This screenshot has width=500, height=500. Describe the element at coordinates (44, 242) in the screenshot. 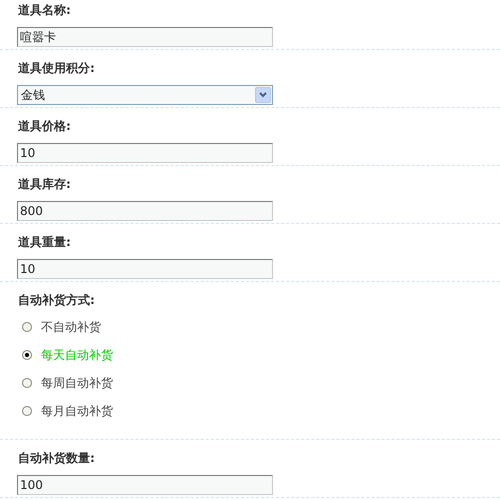

I see `field-label: 道具重量:` at that location.